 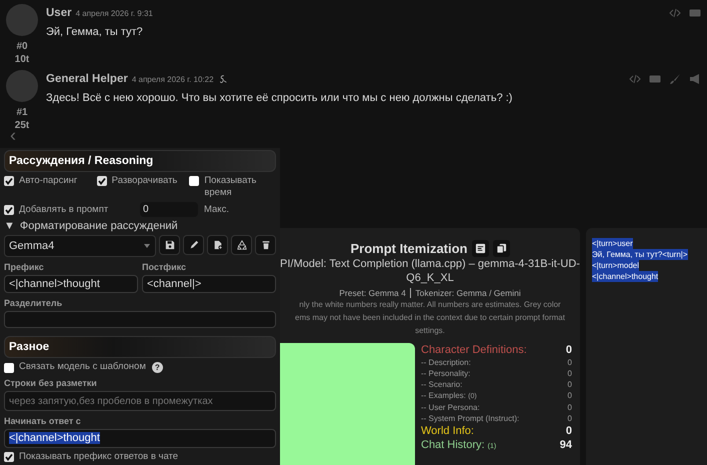 What do you see at coordinates (241, 245) in the screenshot?
I see `restore-button` at bounding box center [241, 245].